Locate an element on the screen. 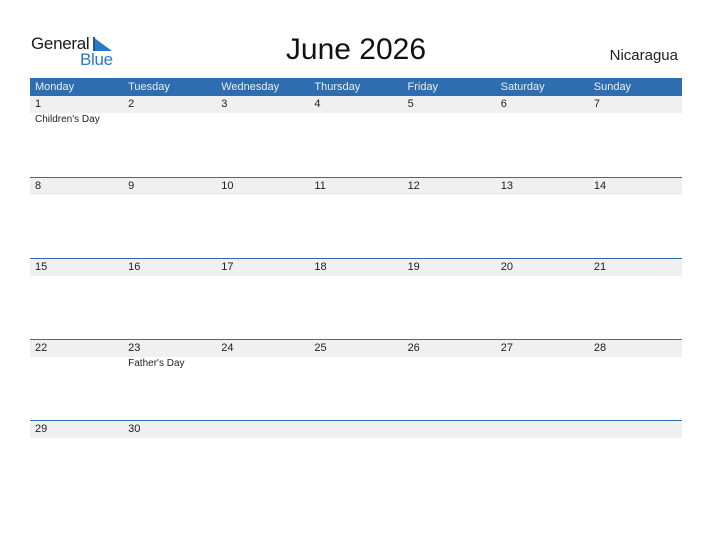 The height and width of the screenshot is (550, 712). weekday-thursday: Thursday is located at coordinates (337, 87).